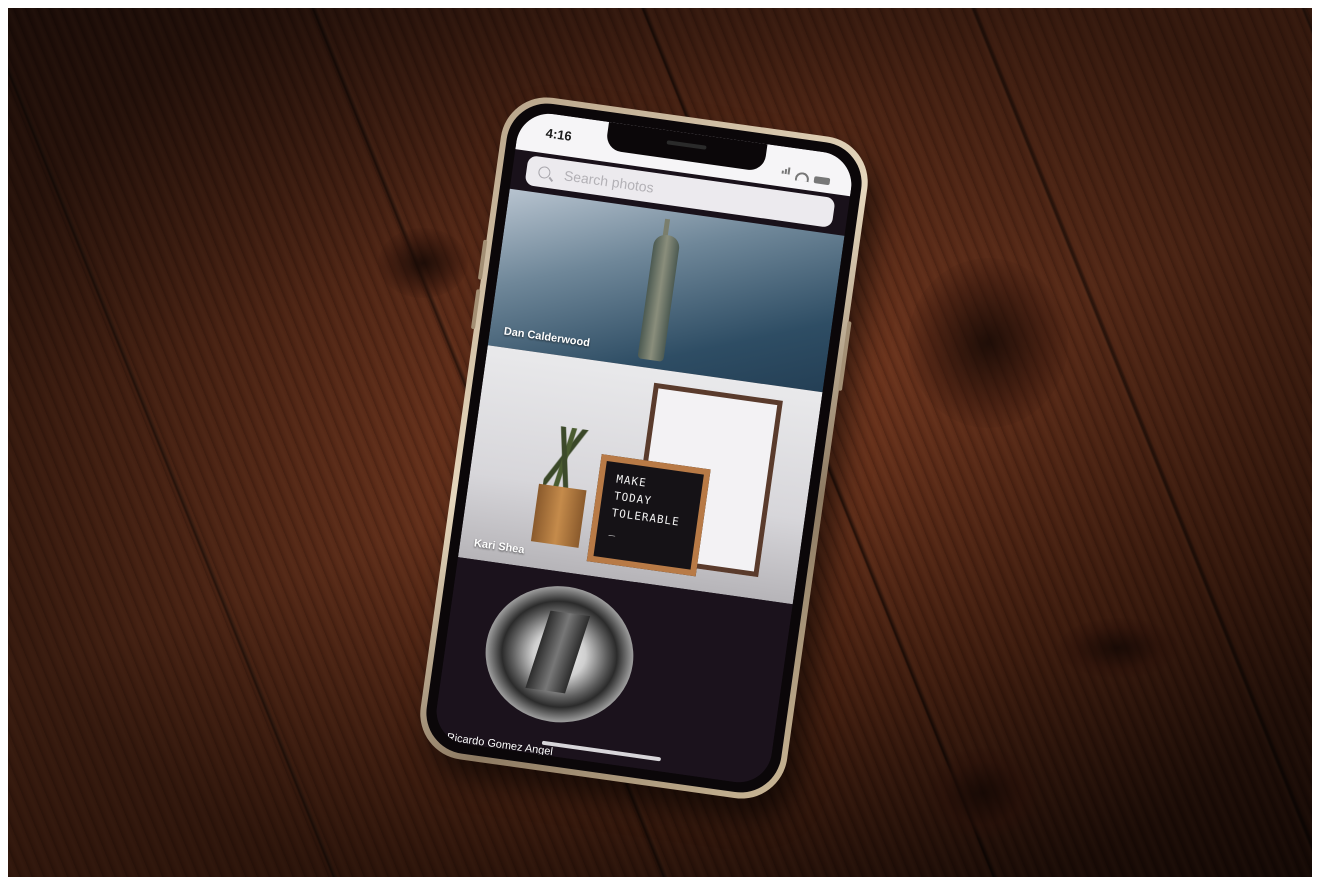 The image size is (1320, 885). What do you see at coordinates (648, 515) in the screenshot?
I see `letterboard-image: MAKE TODAY TOLERABLE _` at bounding box center [648, 515].